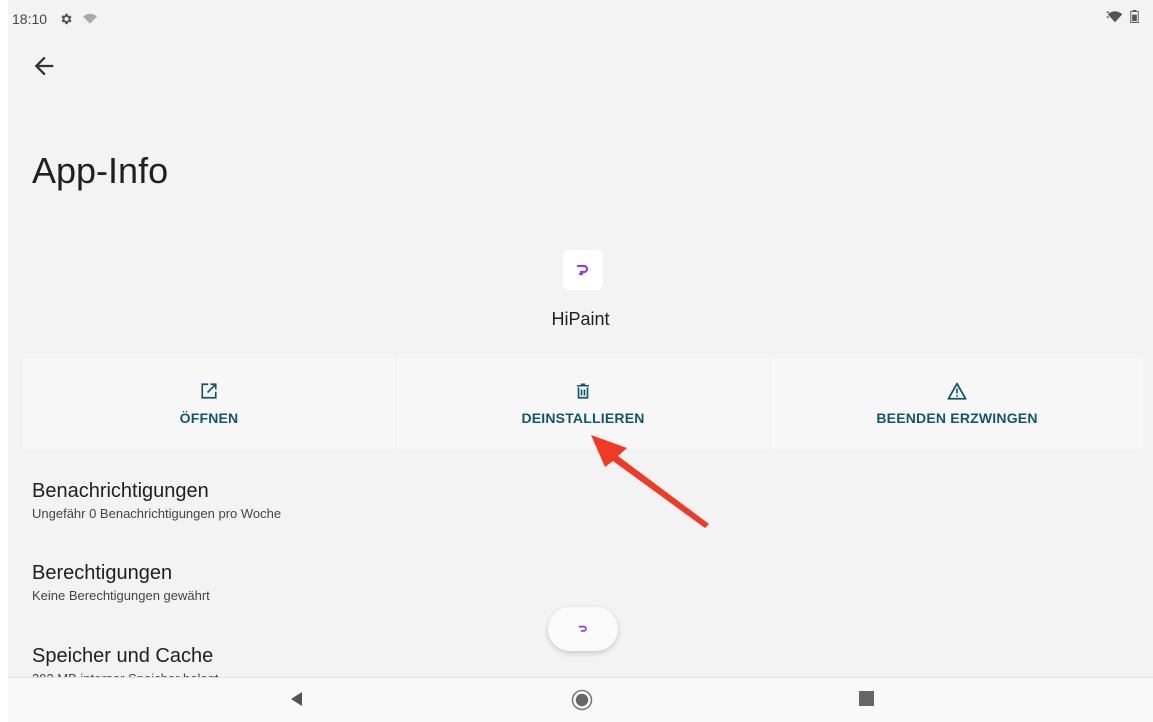  I want to click on action-bar: ÖFFNEN DEINSTALLIEREN BEENDEN ERZWINGEN, so click(583, 403).